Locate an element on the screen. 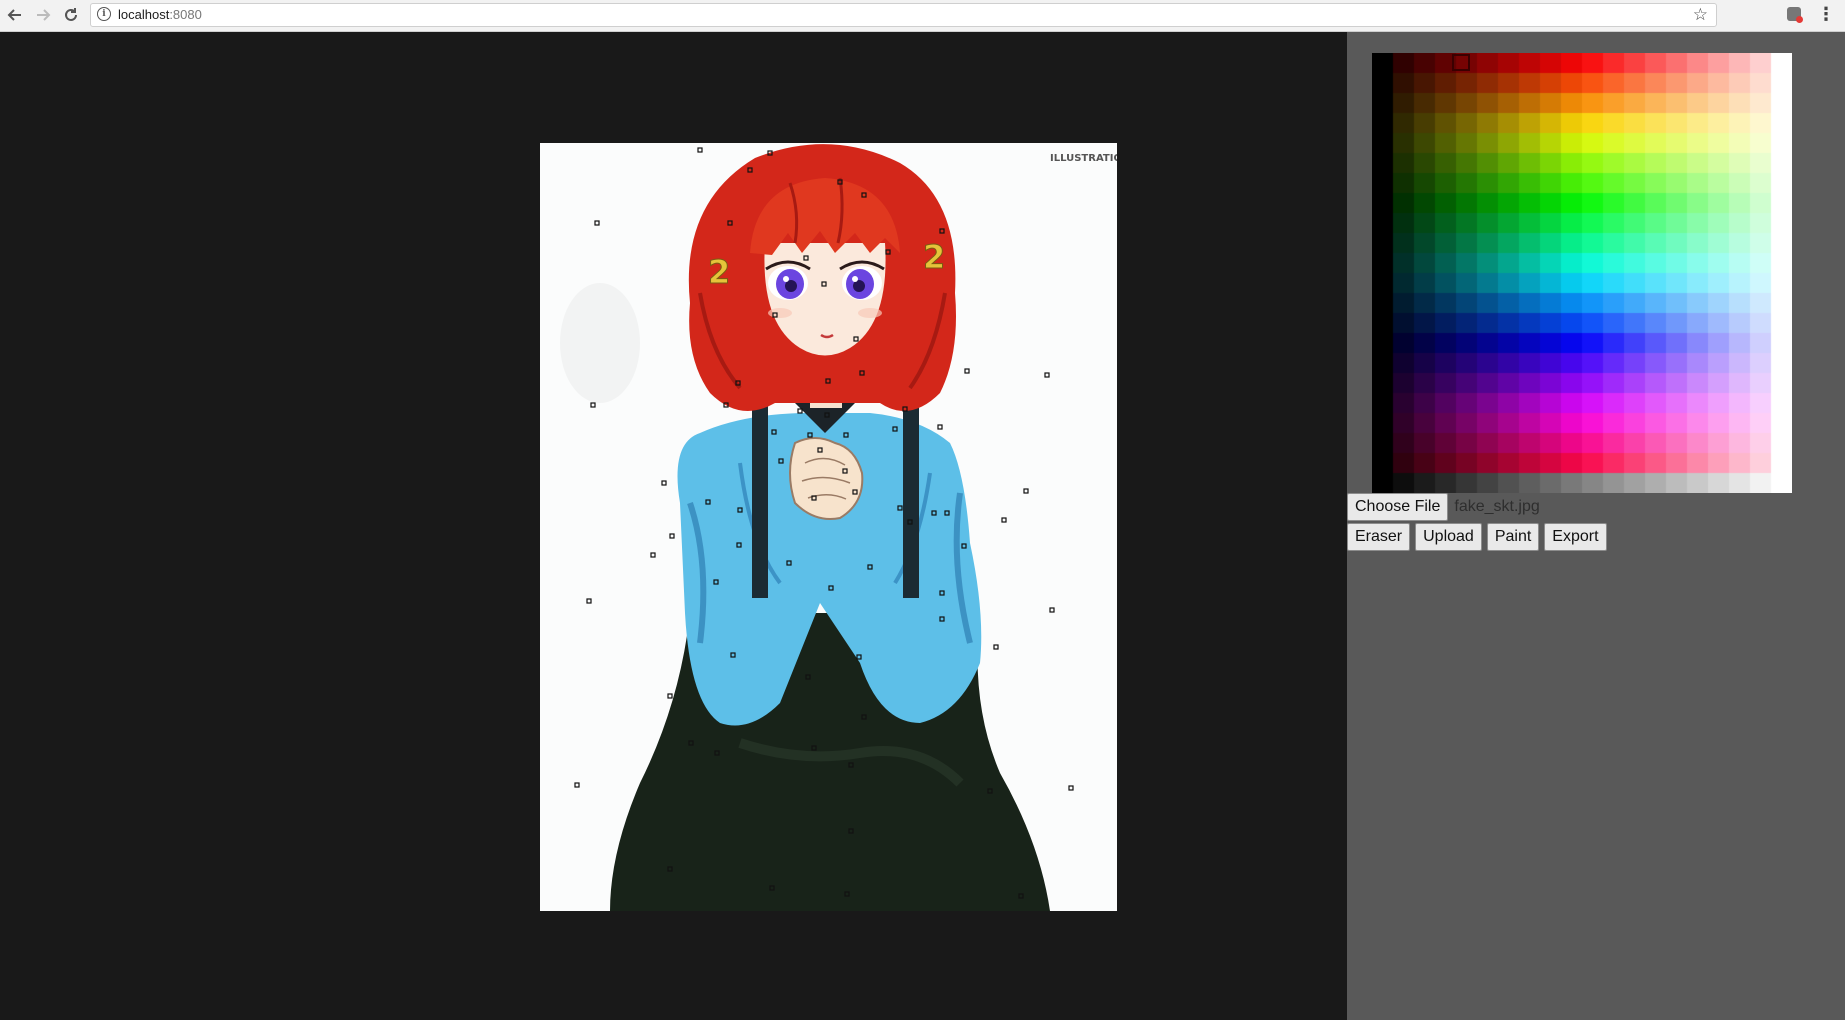  forward-arrow-icon is located at coordinates (43, 15).